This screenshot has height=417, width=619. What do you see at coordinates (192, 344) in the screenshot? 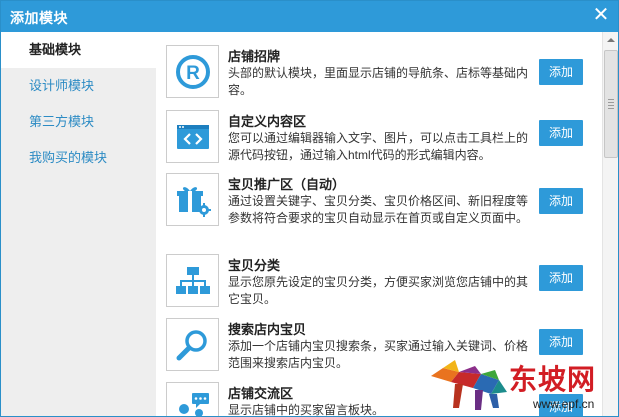
I see `search-icon` at bounding box center [192, 344].